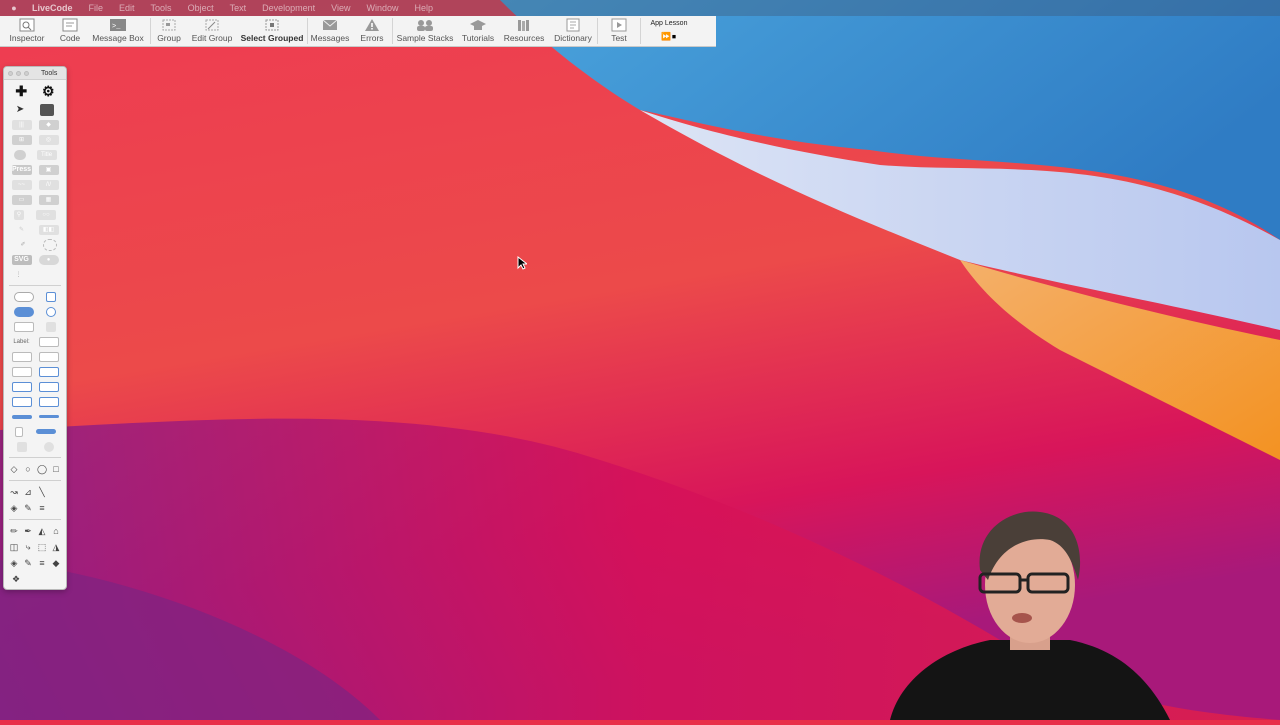 The width and height of the screenshot is (1280, 725). I want to click on menu-help: Help, so click(424, 8).